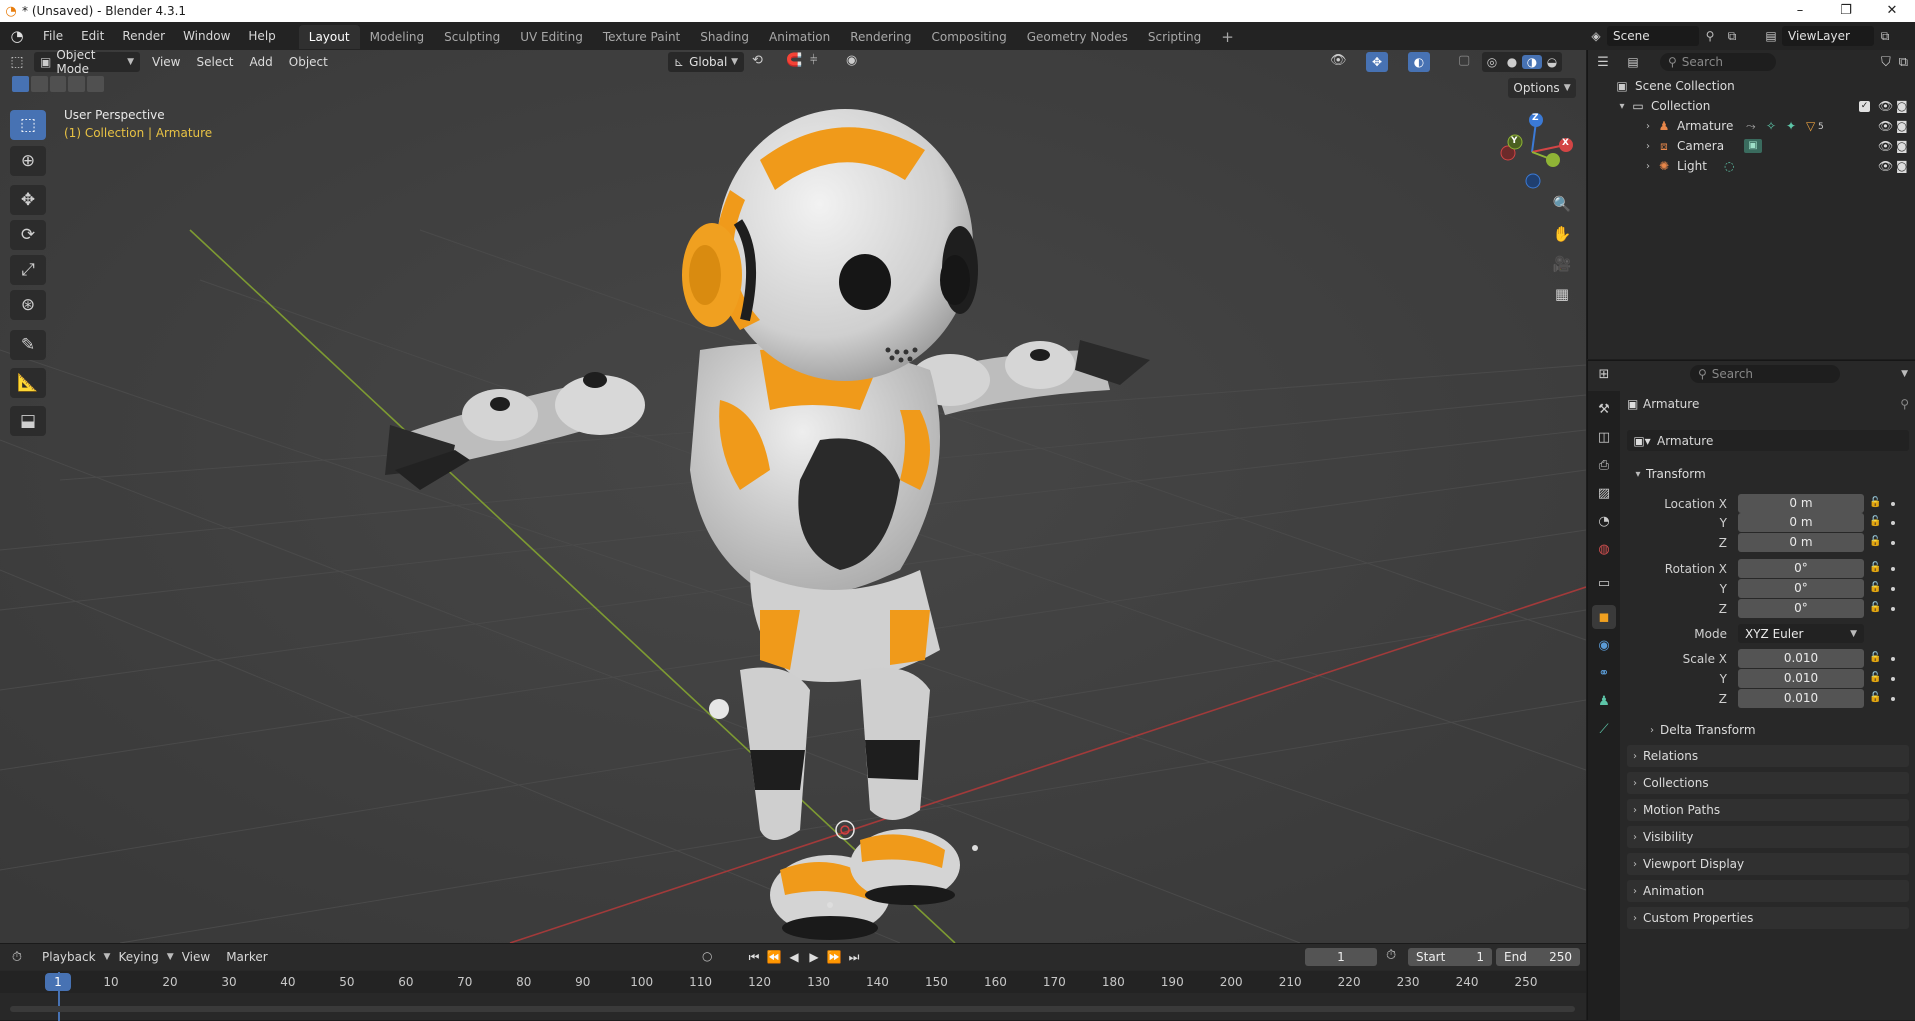 This screenshot has height=1021, width=1915. Describe the element at coordinates (1077, 37) in the screenshot. I see `tab-geometry-nodes: Geometry Nodes` at that location.